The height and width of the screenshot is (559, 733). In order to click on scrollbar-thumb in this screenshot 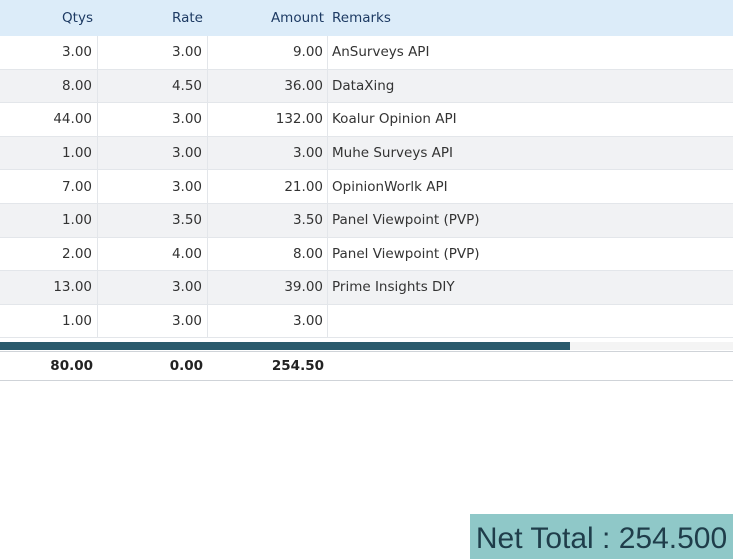, I will do `click(285, 346)`.